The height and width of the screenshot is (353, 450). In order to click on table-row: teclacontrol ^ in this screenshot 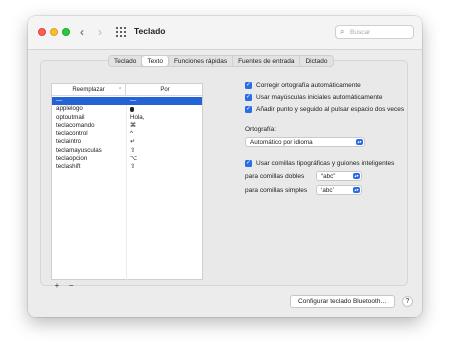, I will do `click(127, 134)`.